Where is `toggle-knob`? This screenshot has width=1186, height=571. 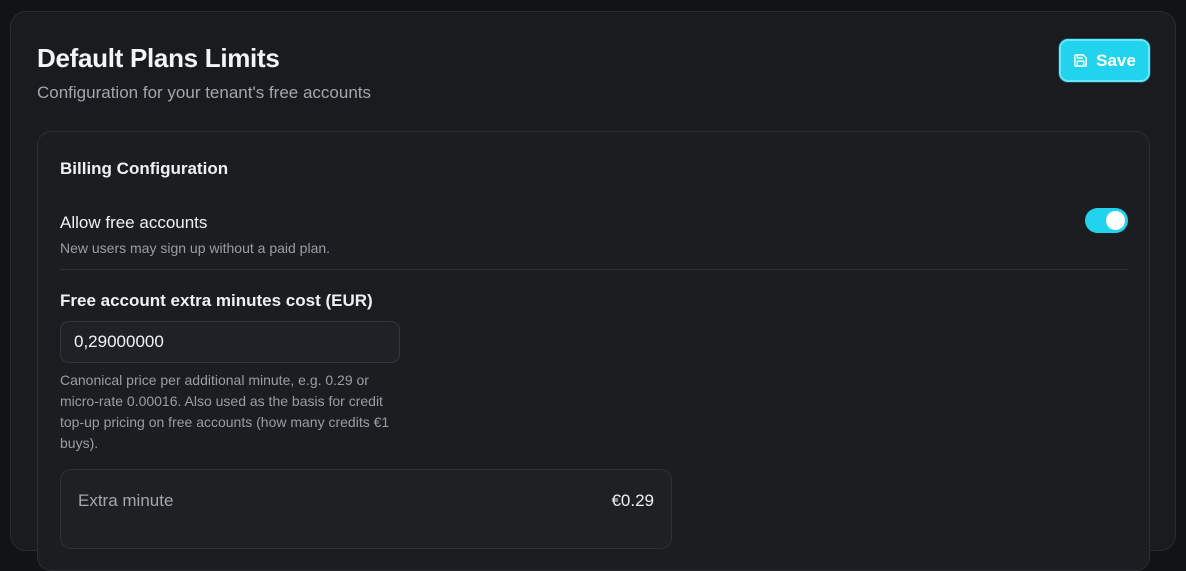 toggle-knob is located at coordinates (1115, 220).